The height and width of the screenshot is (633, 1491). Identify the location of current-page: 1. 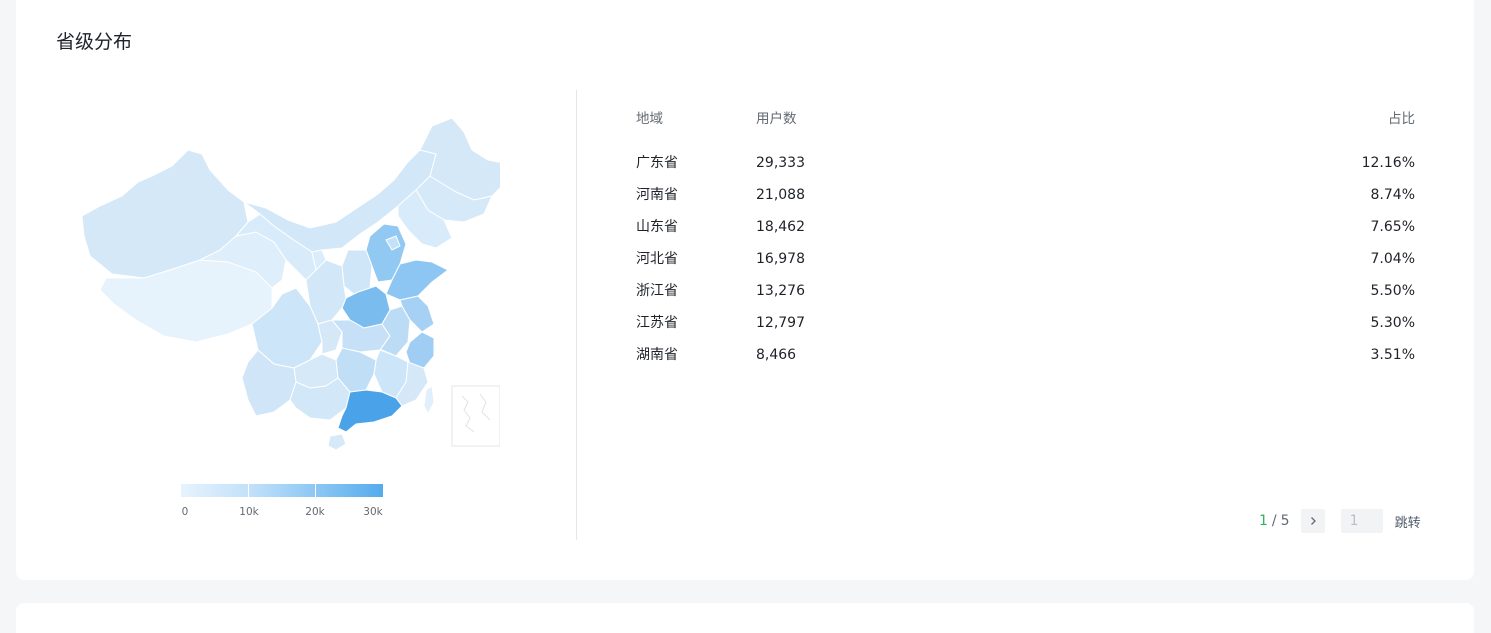
(1263, 521).